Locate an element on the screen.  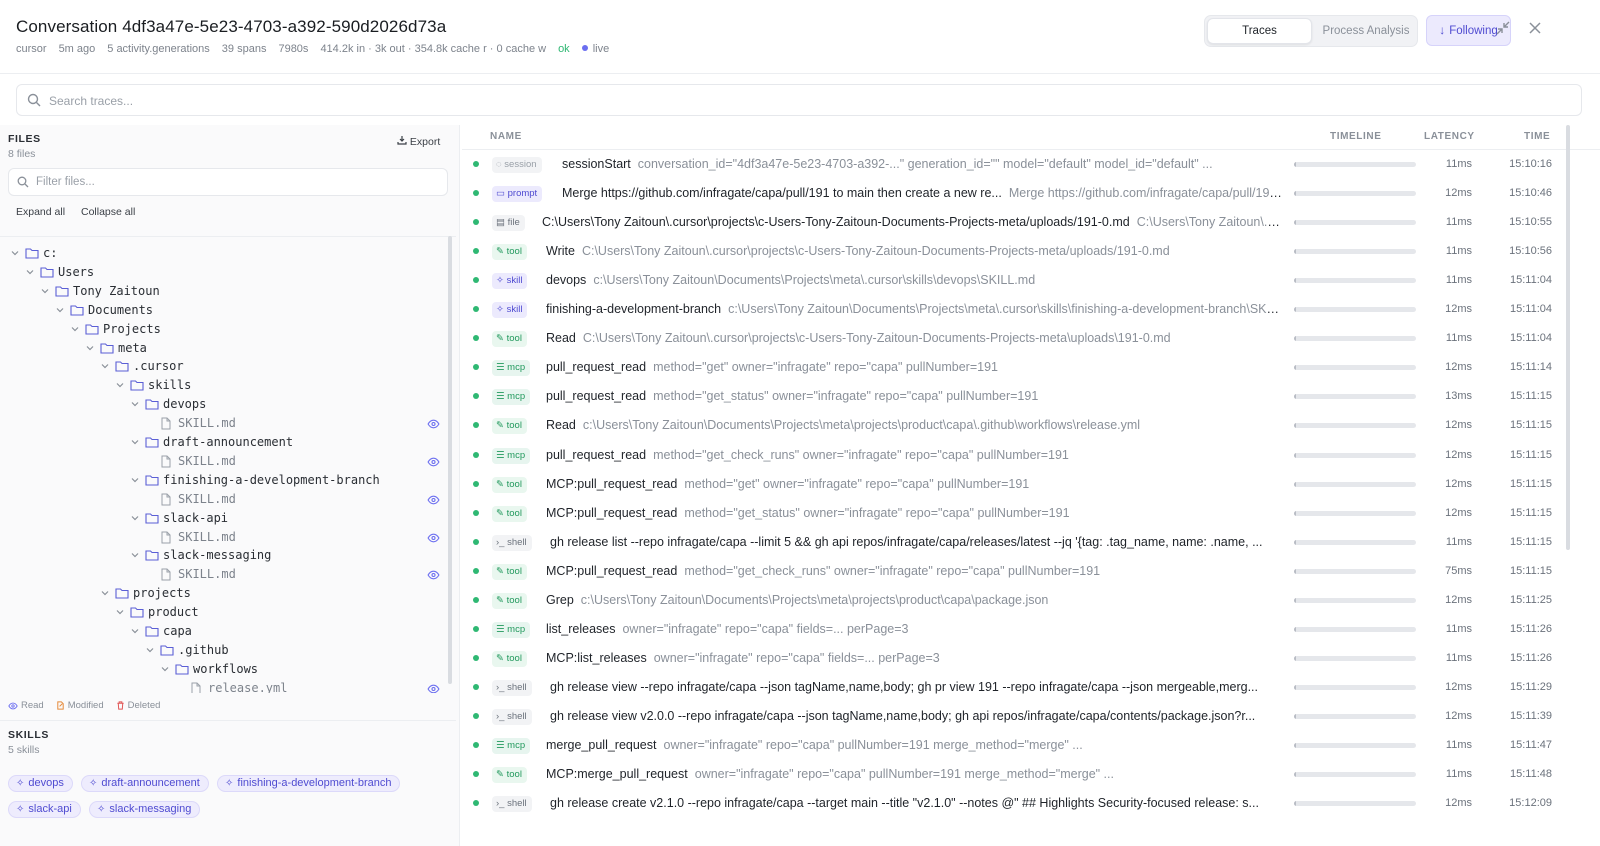
tree-folder: Users is located at coordinates (220, 273).